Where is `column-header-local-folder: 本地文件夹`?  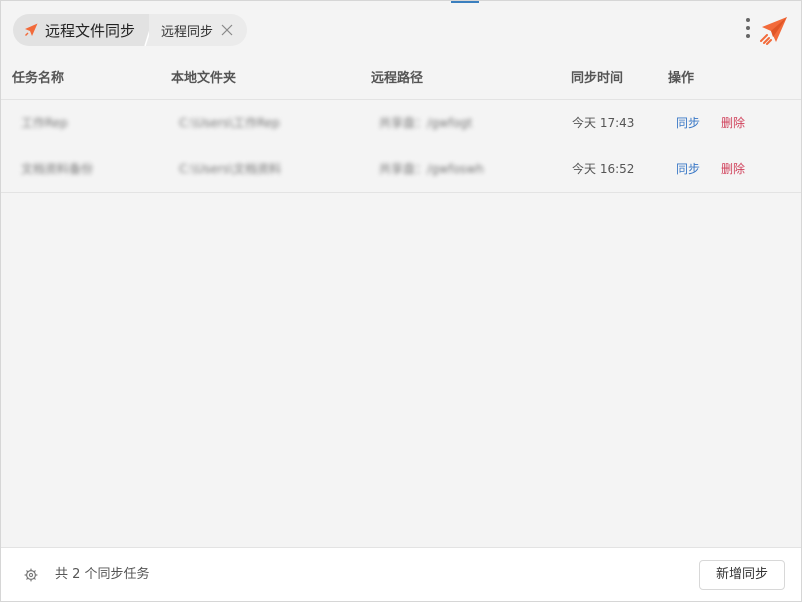 column-header-local-folder: 本地文件夹 is located at coordinates (204, 78).